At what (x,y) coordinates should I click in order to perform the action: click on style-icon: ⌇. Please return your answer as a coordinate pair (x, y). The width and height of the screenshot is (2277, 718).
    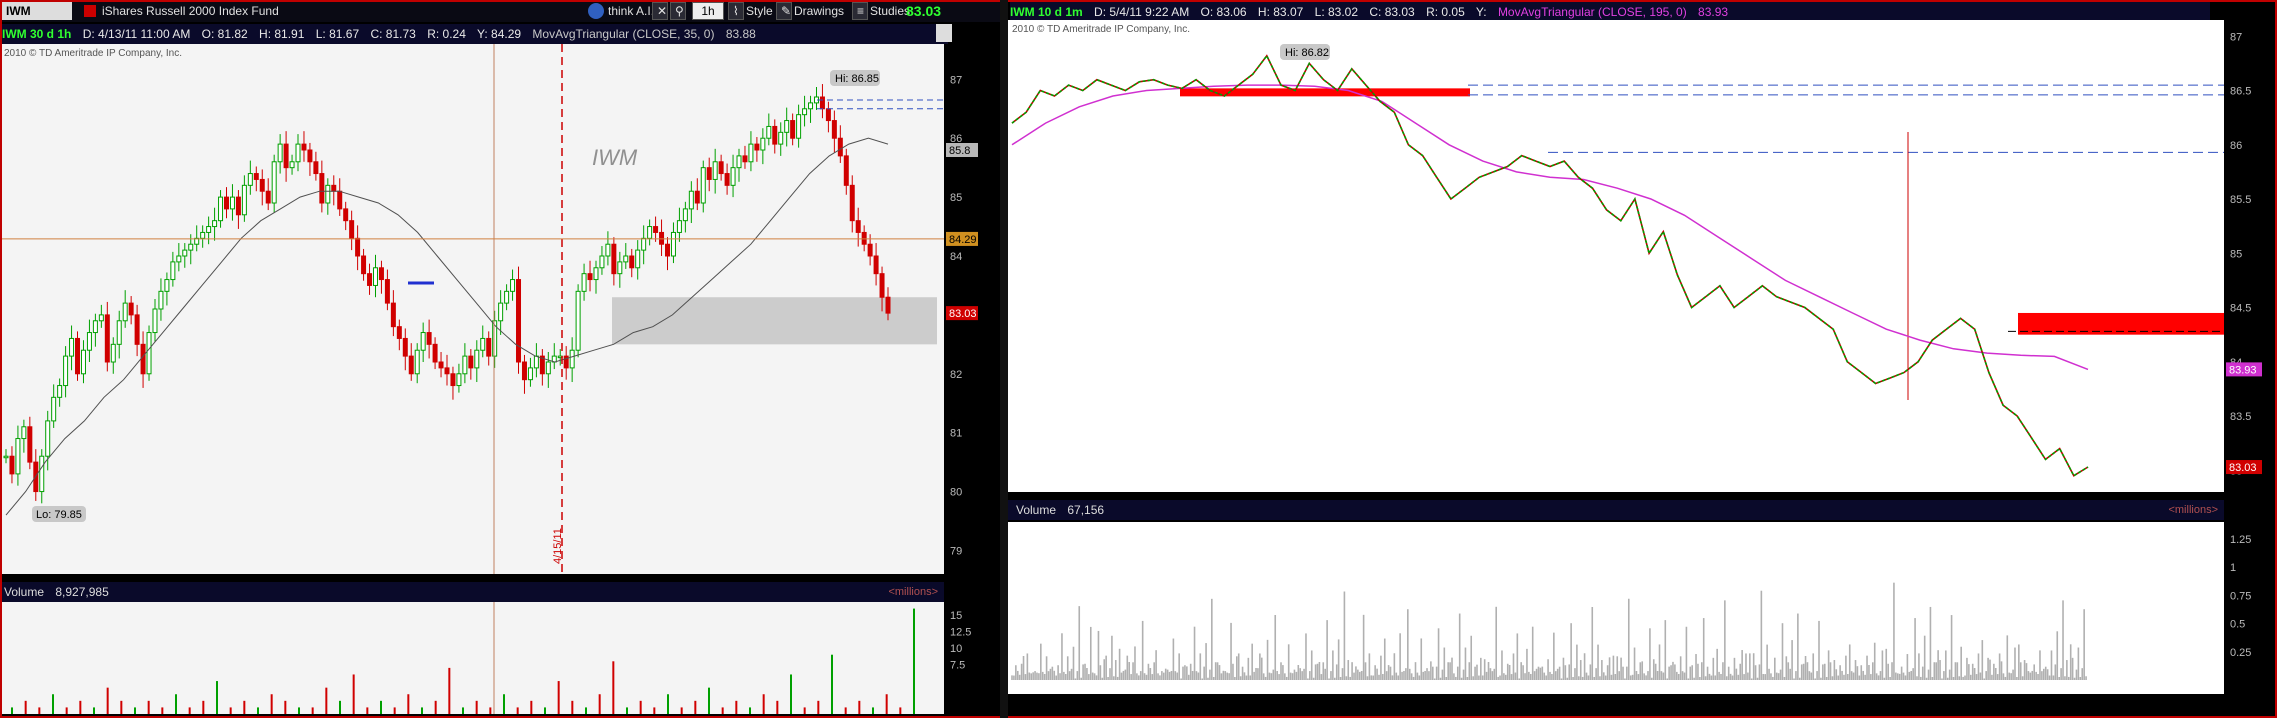
    Looking at the image, I should click on (736, 11).